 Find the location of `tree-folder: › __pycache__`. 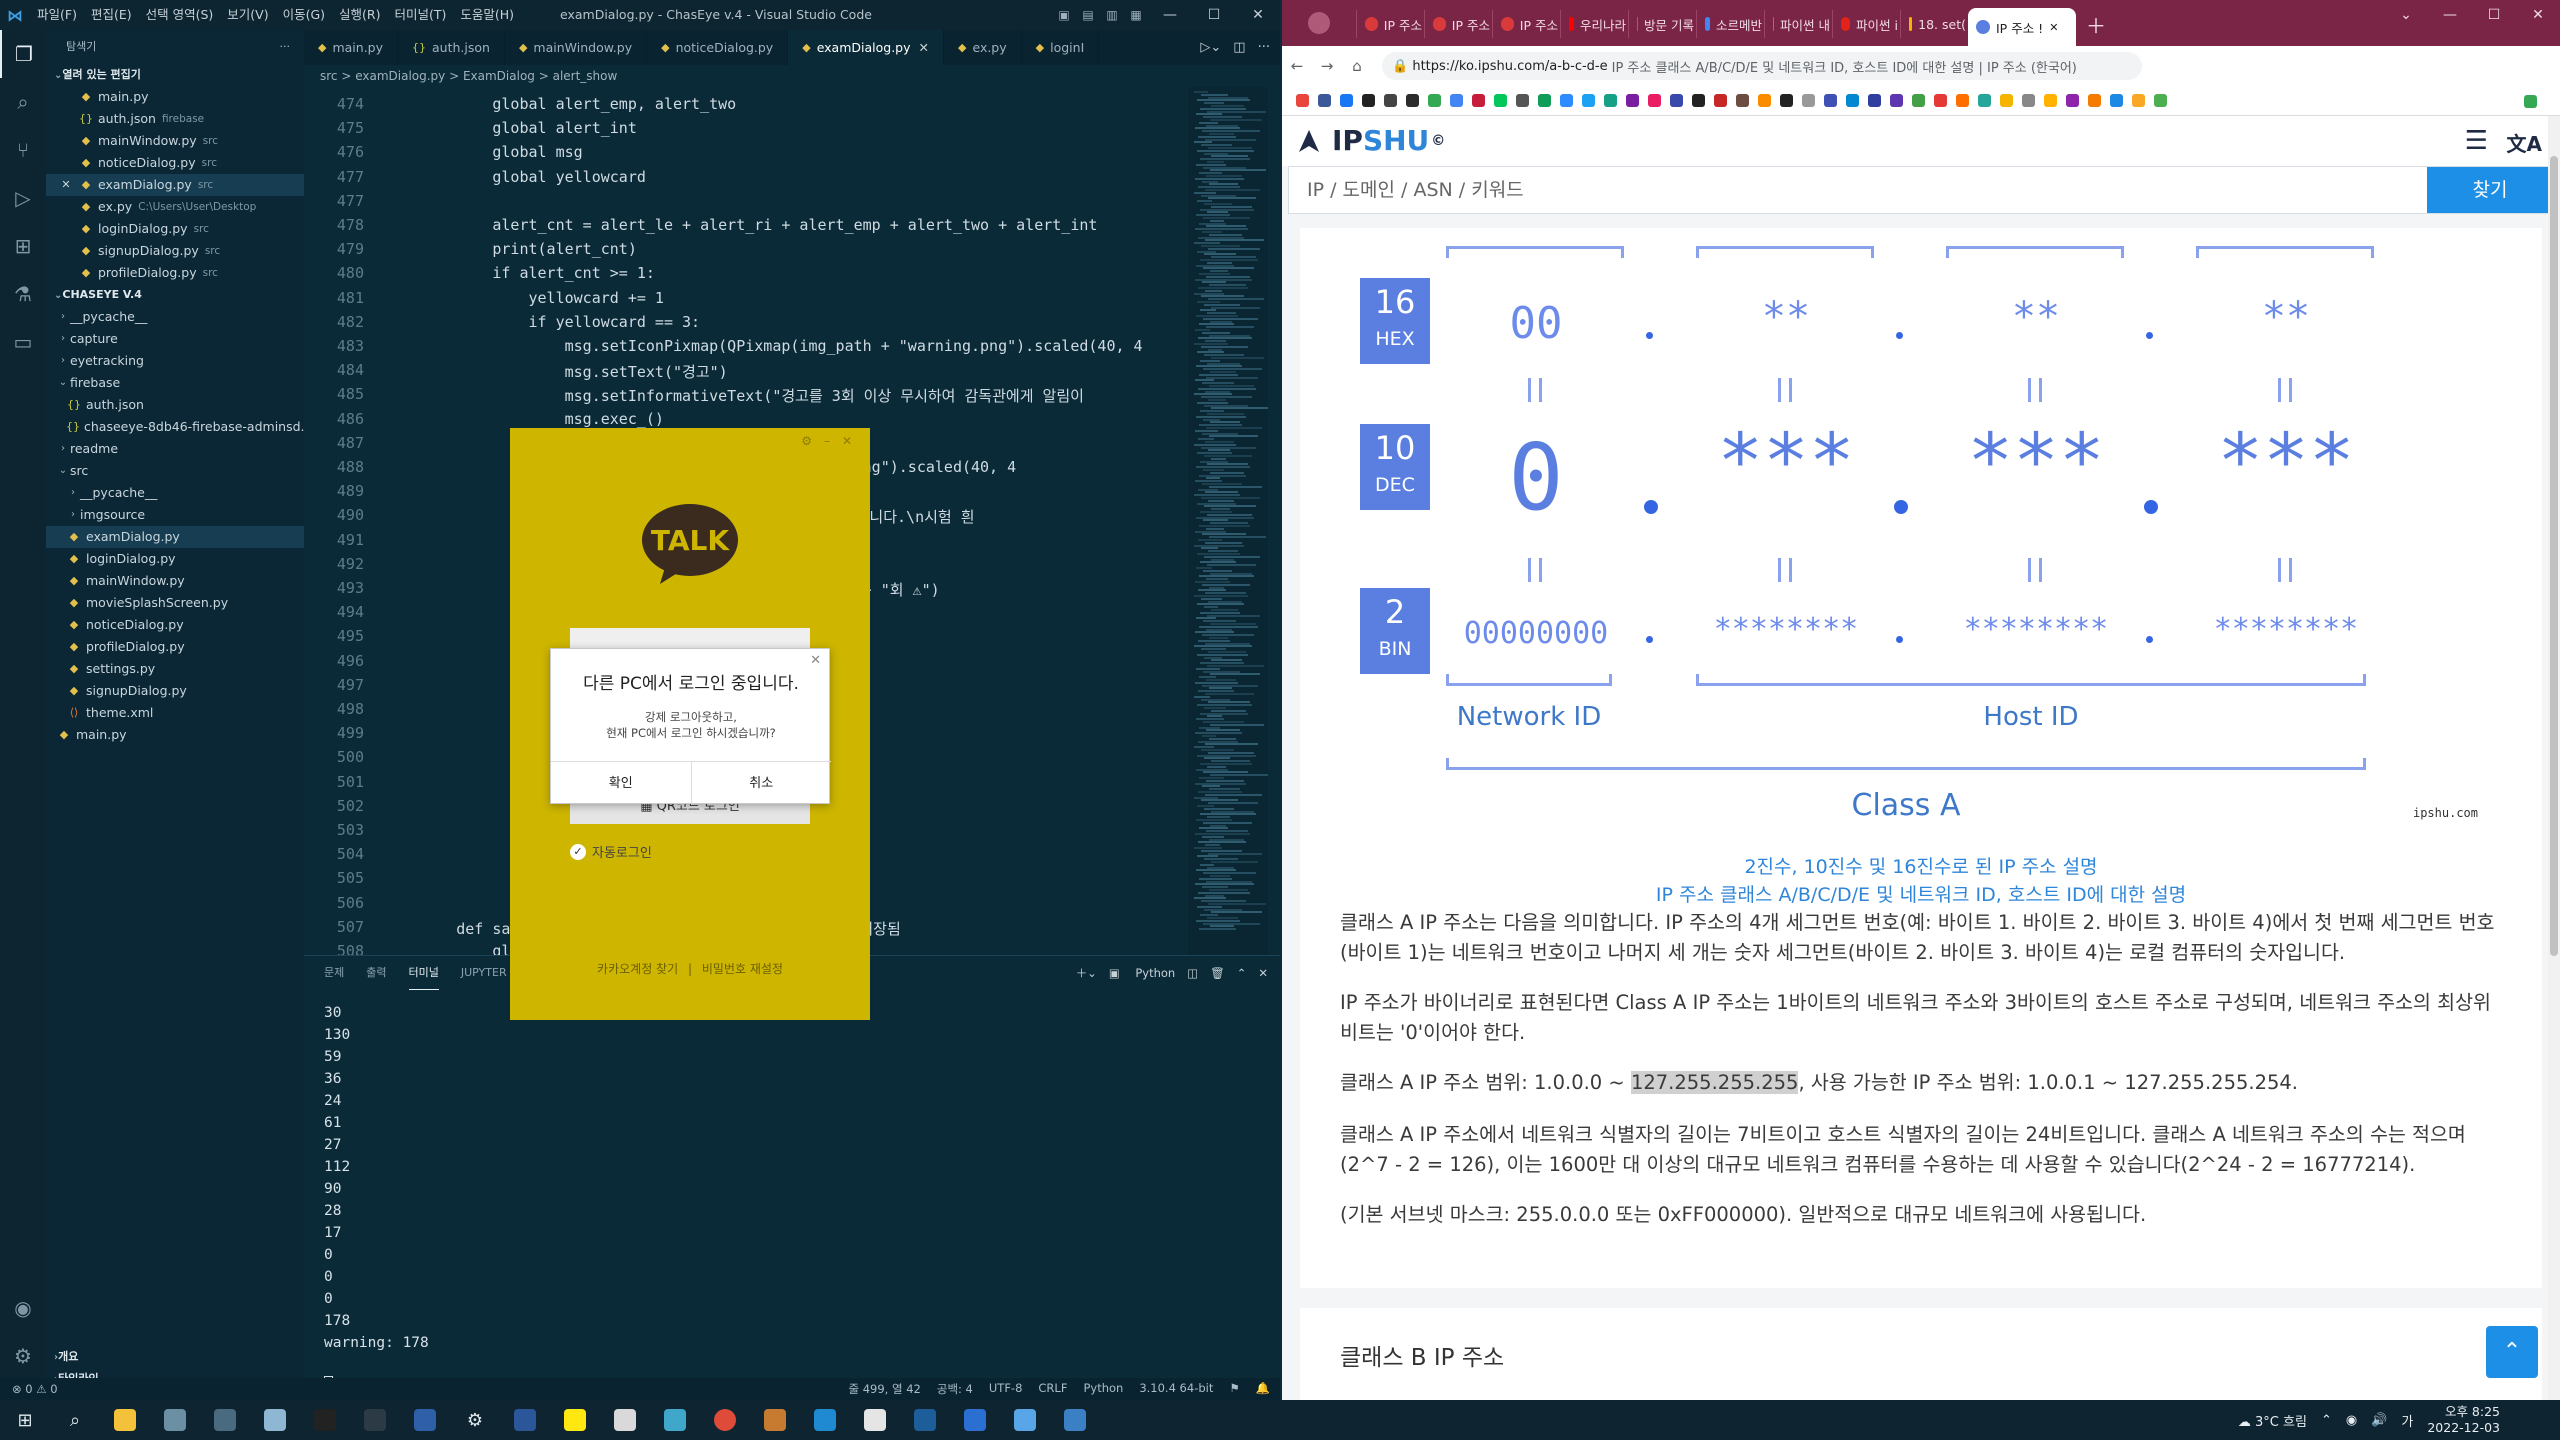

tree-folder: › __pycache__ is located at coordinates (175, 493).